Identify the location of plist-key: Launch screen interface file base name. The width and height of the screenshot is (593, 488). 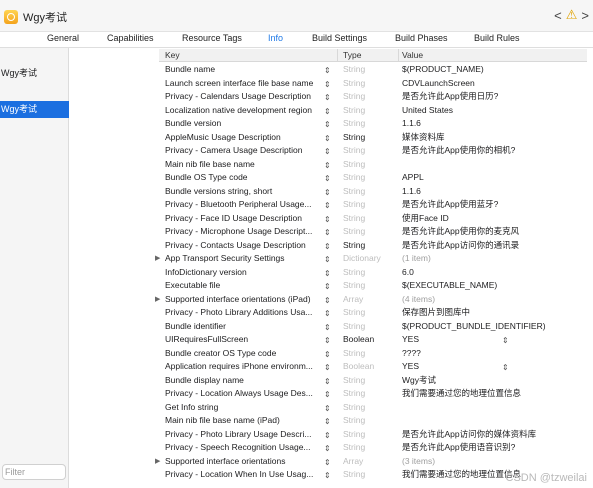
(244, 84).